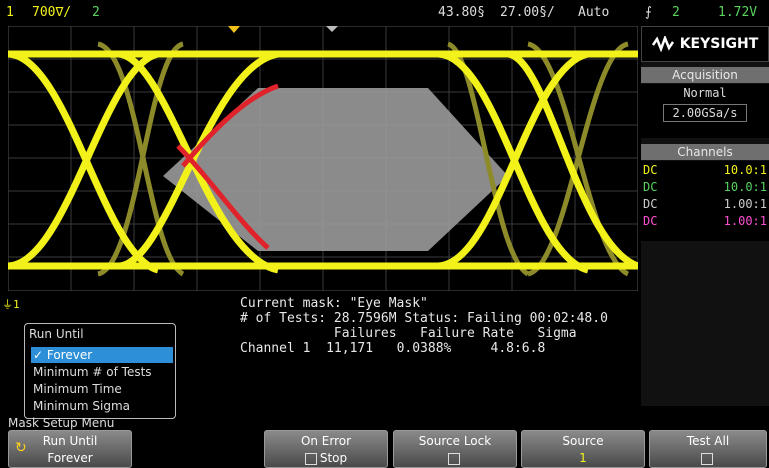 The width and height of the screenshot is (769, 468). What do you see at coordinates (61, 423) in the screenshot?
I see `menu-name-label: Mask Setup Menu` at bounding box center [61, 423].